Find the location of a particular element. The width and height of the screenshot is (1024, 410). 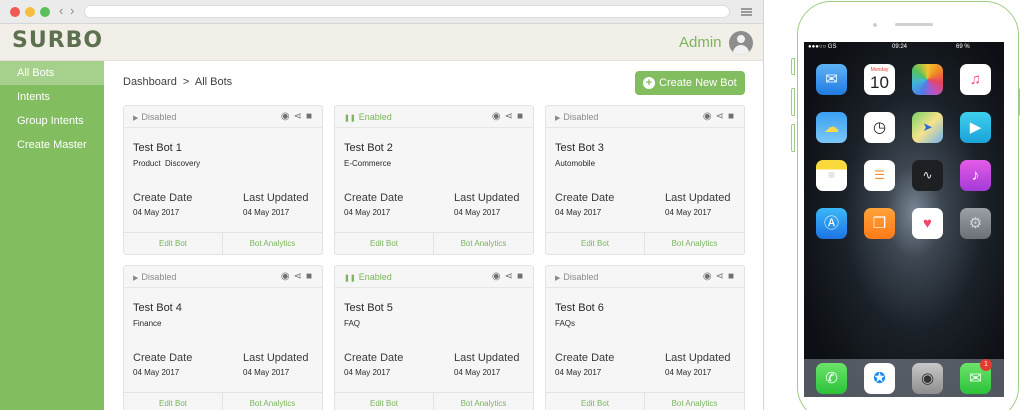

notes-icon: ≡ is located at coordinates (831, 175).